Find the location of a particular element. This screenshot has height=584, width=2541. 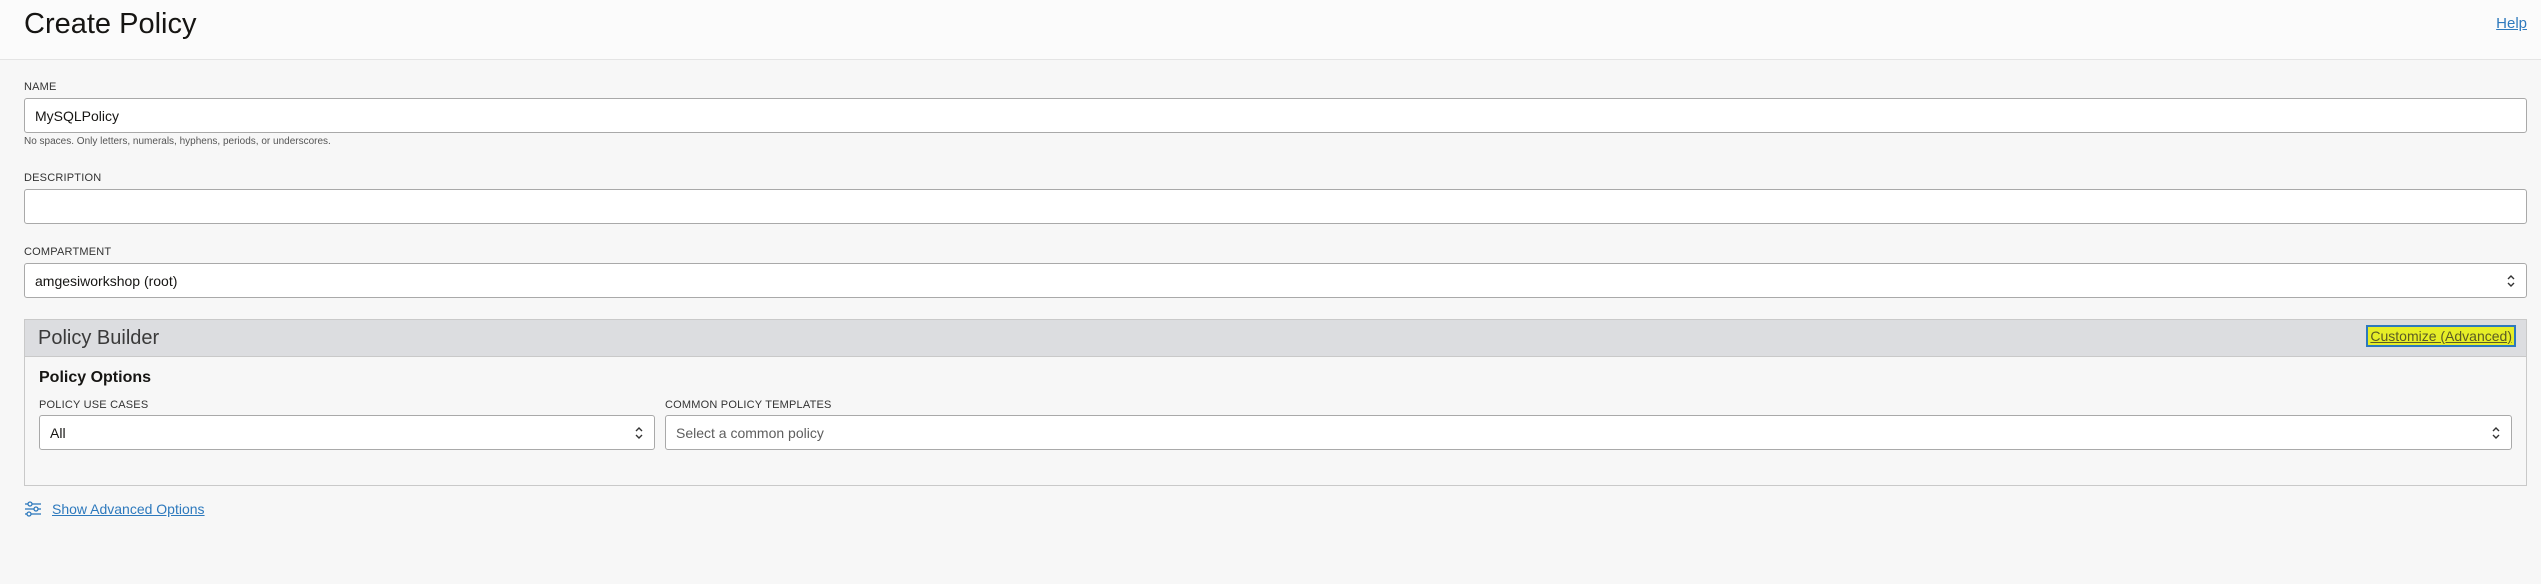

advanced-options-toggle: Show Advanced Options is located at coordinates (114, 509).